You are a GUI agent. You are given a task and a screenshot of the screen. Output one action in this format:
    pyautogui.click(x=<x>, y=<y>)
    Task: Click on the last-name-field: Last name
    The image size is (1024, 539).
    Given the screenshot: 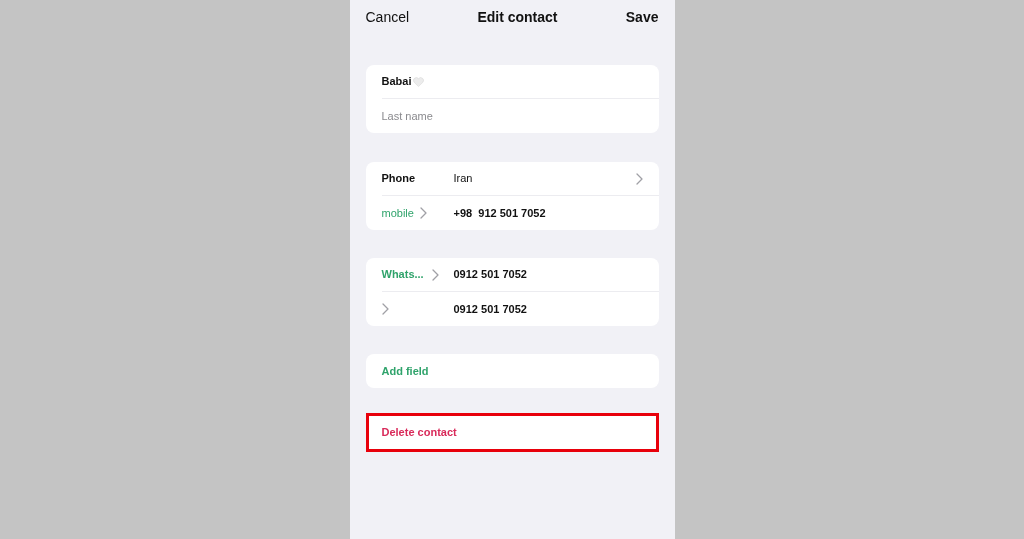 What is the action you would take?
    pyautogui.click(x=514, y=116)
    